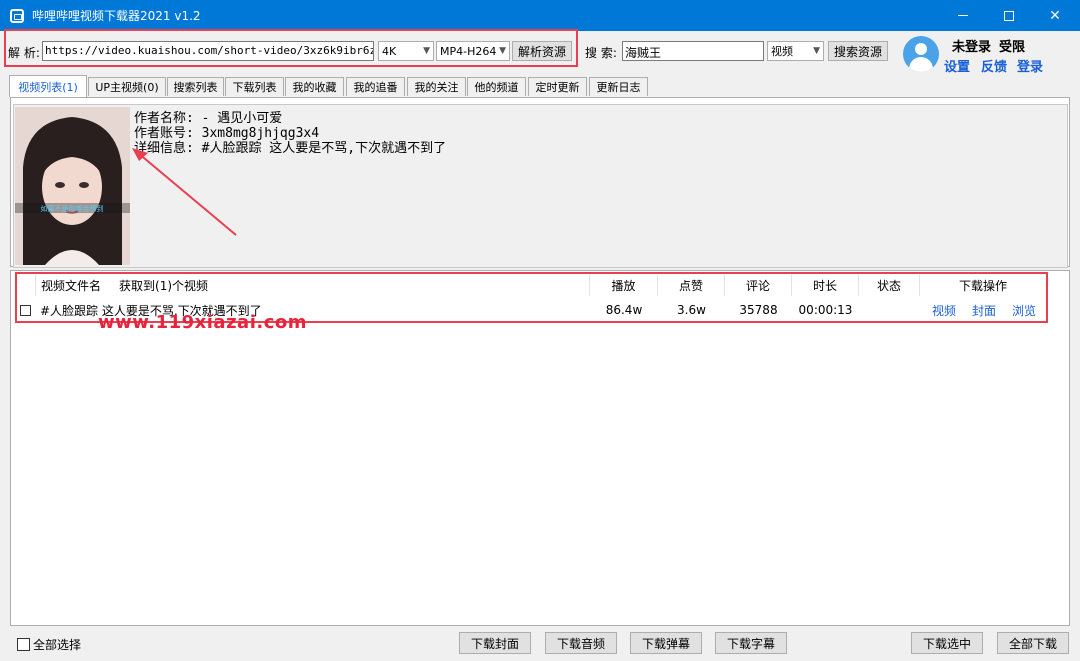 The image size is (1080, 661). I want to click on search-label: 搜 索:, so click(601, 53).